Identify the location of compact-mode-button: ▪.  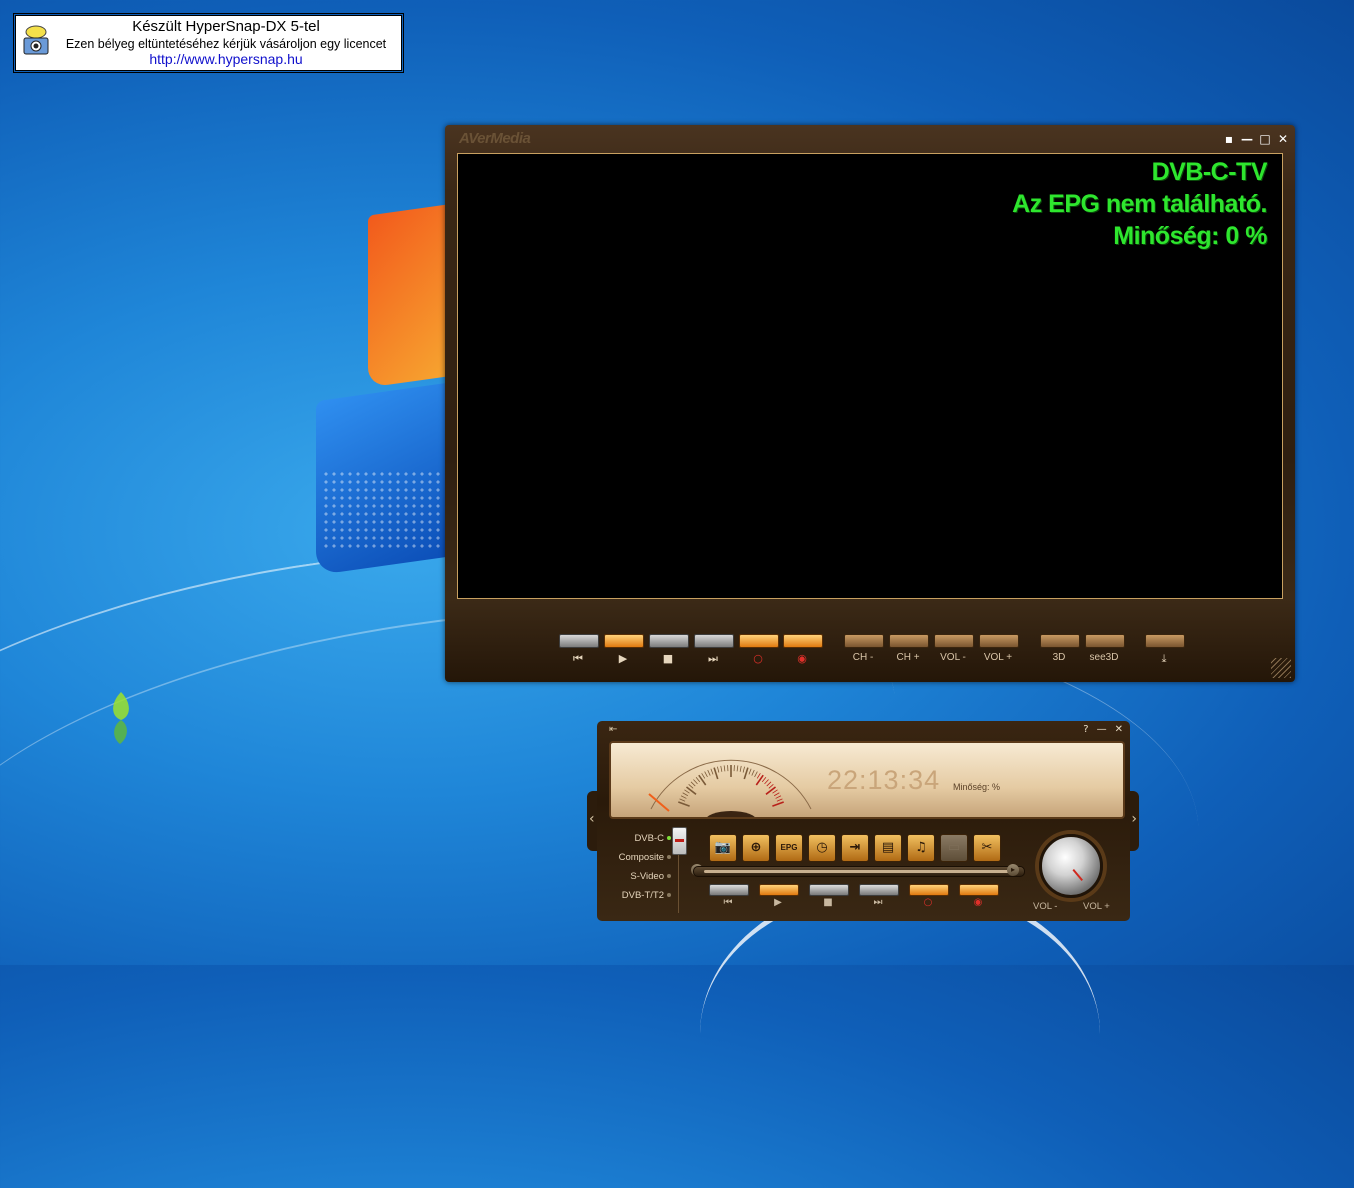
(1229, 139).